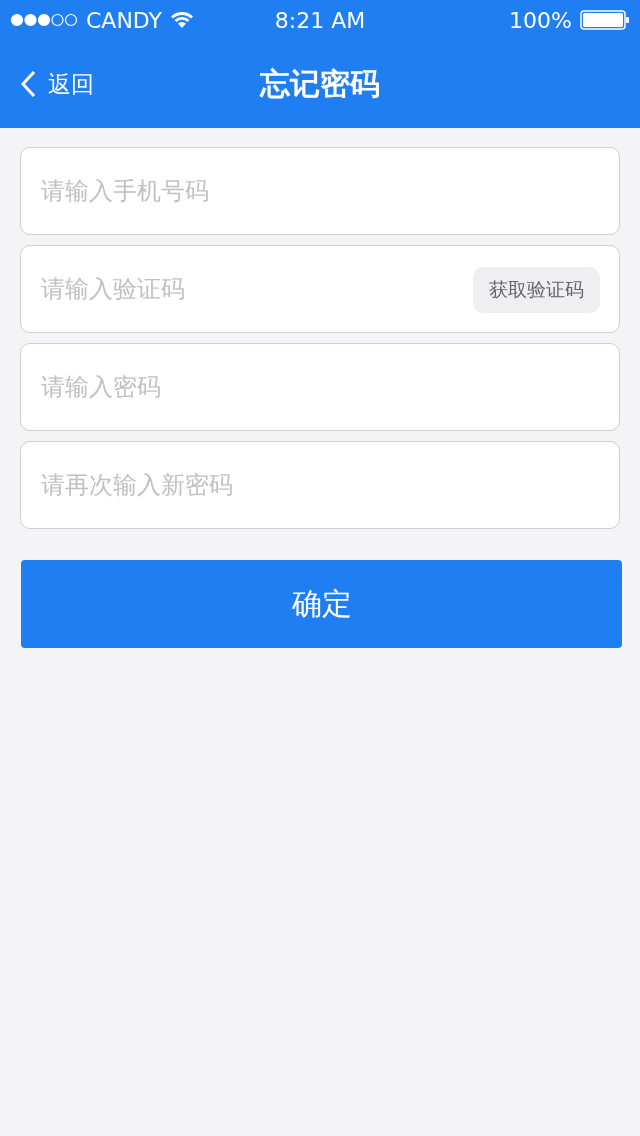 This screenshot has width=640, height=1136. Describe the element at coordinates (320, 20) in the screenshot. I see `status-time: 8:21 AM` at that location.